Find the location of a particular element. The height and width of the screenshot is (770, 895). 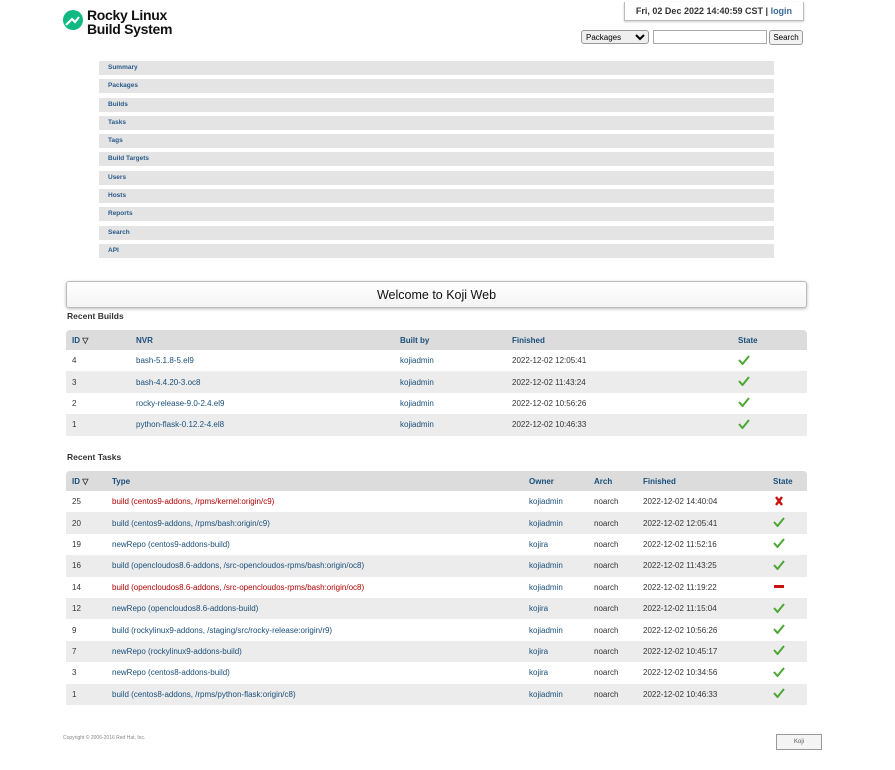

failed-icon is located at coordinates (779, 500).